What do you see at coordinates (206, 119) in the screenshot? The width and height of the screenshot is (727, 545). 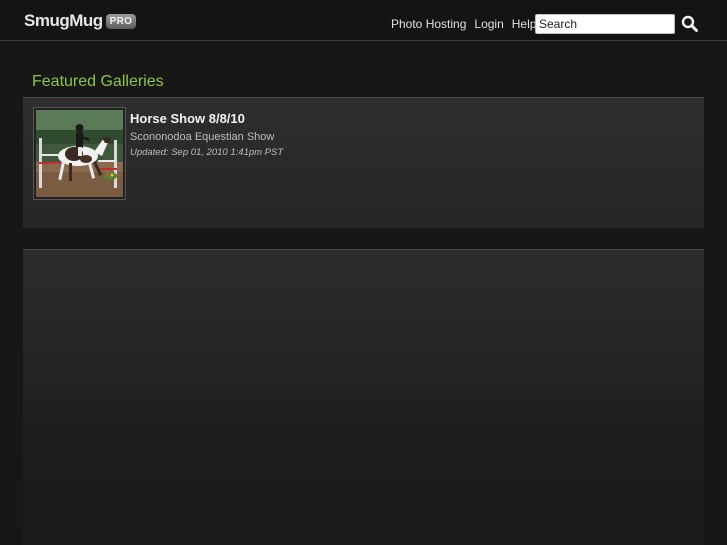 I see `gallery-title: Horse Show 8/8/10` at bounding box center [206, 119].